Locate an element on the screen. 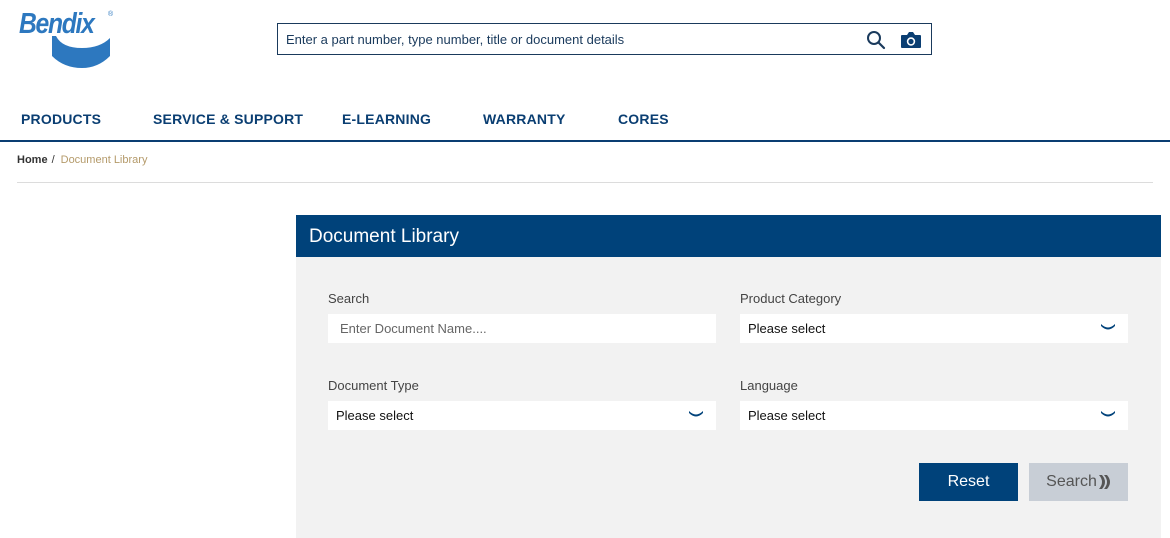 The height and width of the screenshot is (538, 1170). nav-item-e-learning: E-LEARNING is located at coordinates (386, 119).